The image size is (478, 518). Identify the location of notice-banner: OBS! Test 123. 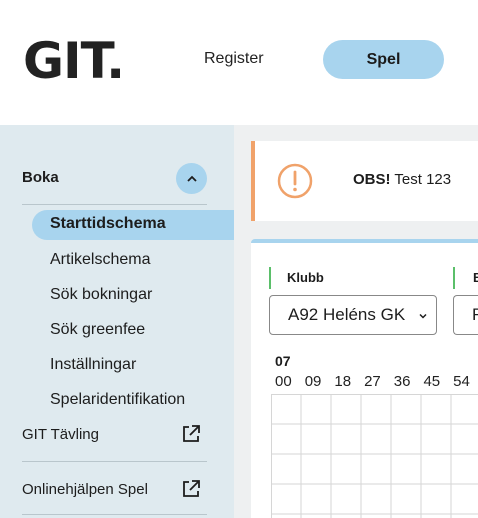
(364, 181).